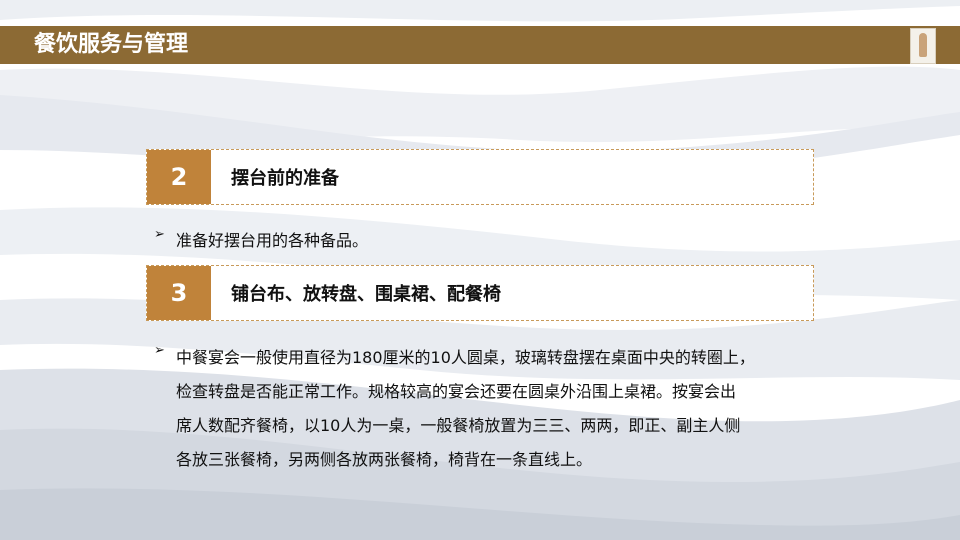 The width and height of the screenshot is (960, 540). I want to click on section-title: 摆台前的准备, so click(285, 178).